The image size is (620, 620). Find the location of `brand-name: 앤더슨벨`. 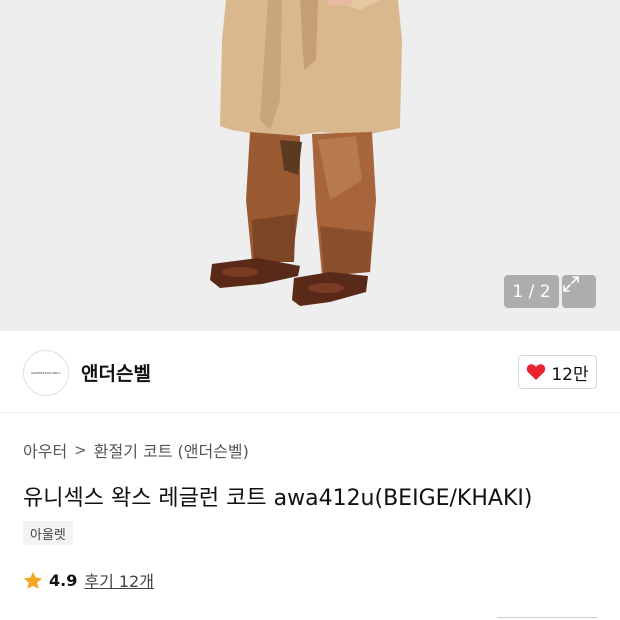

brand-name: 앤더슨벨 is located at coordinates (116, 372).